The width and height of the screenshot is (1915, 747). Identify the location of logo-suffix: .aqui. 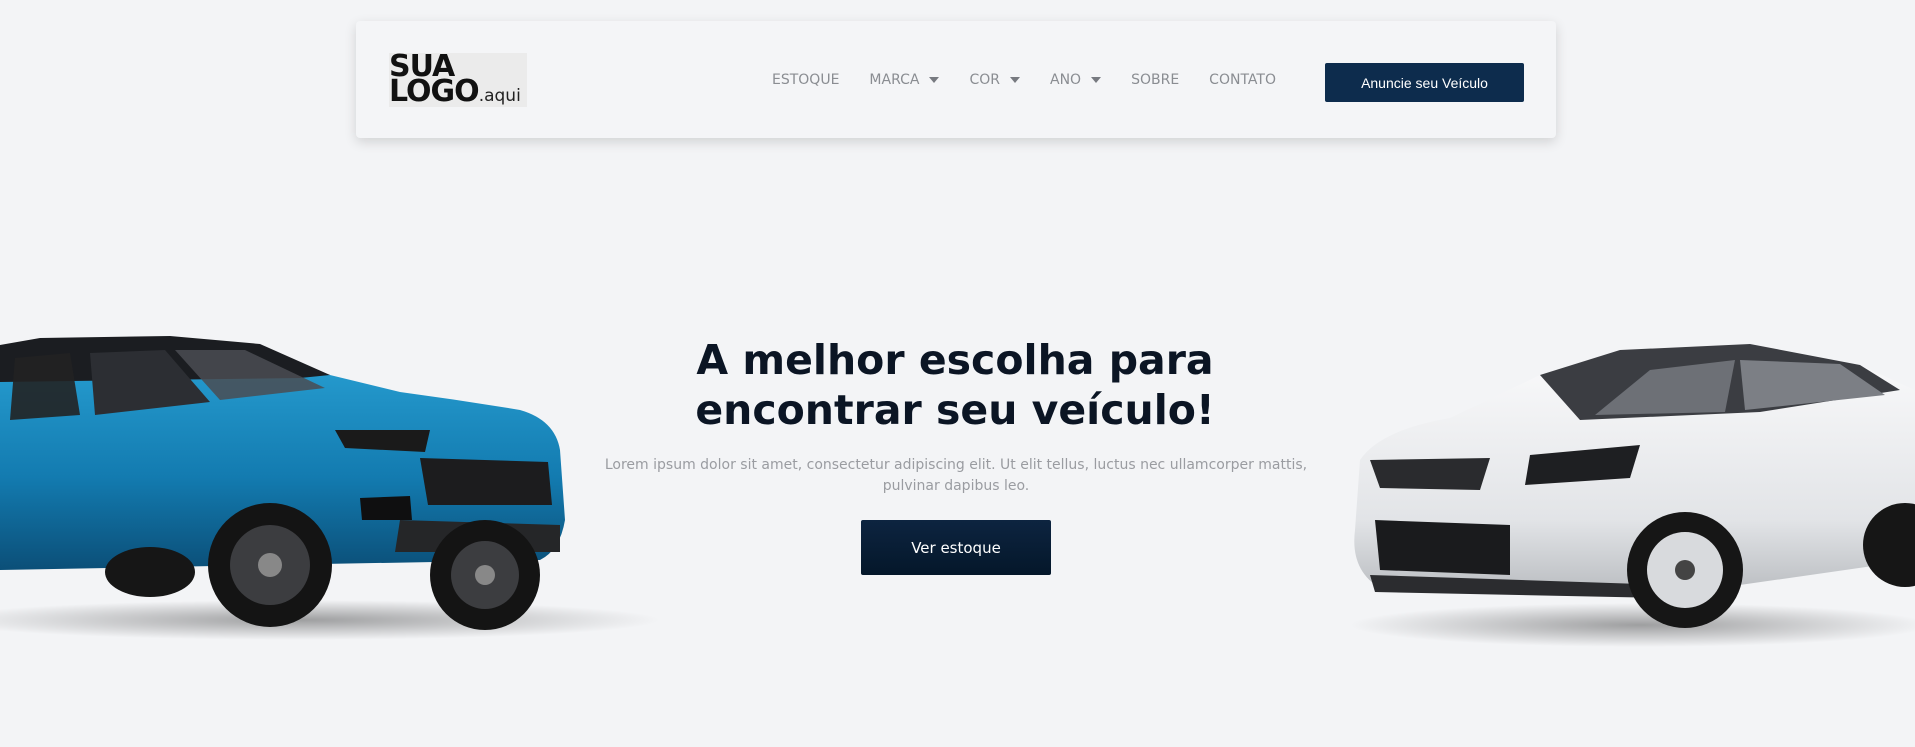
(499, 96).